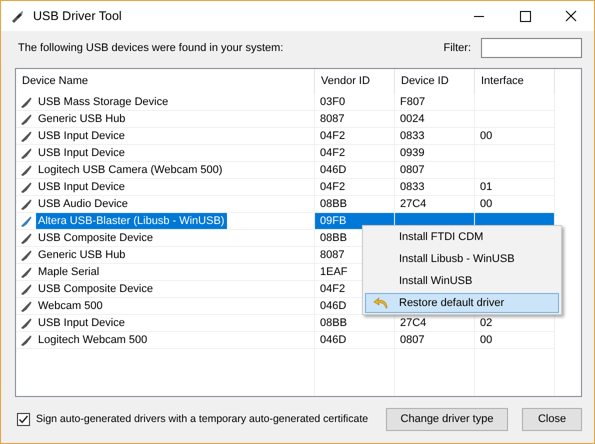 This screenshot has height=444, width=595. I want to click on filter-label: Filter:, so click(457, 48).